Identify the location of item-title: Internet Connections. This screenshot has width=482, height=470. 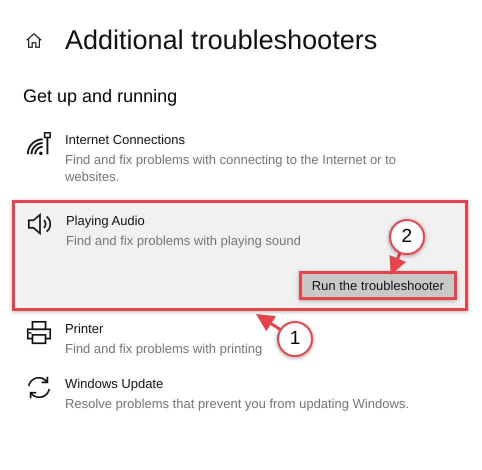
(260, 139).